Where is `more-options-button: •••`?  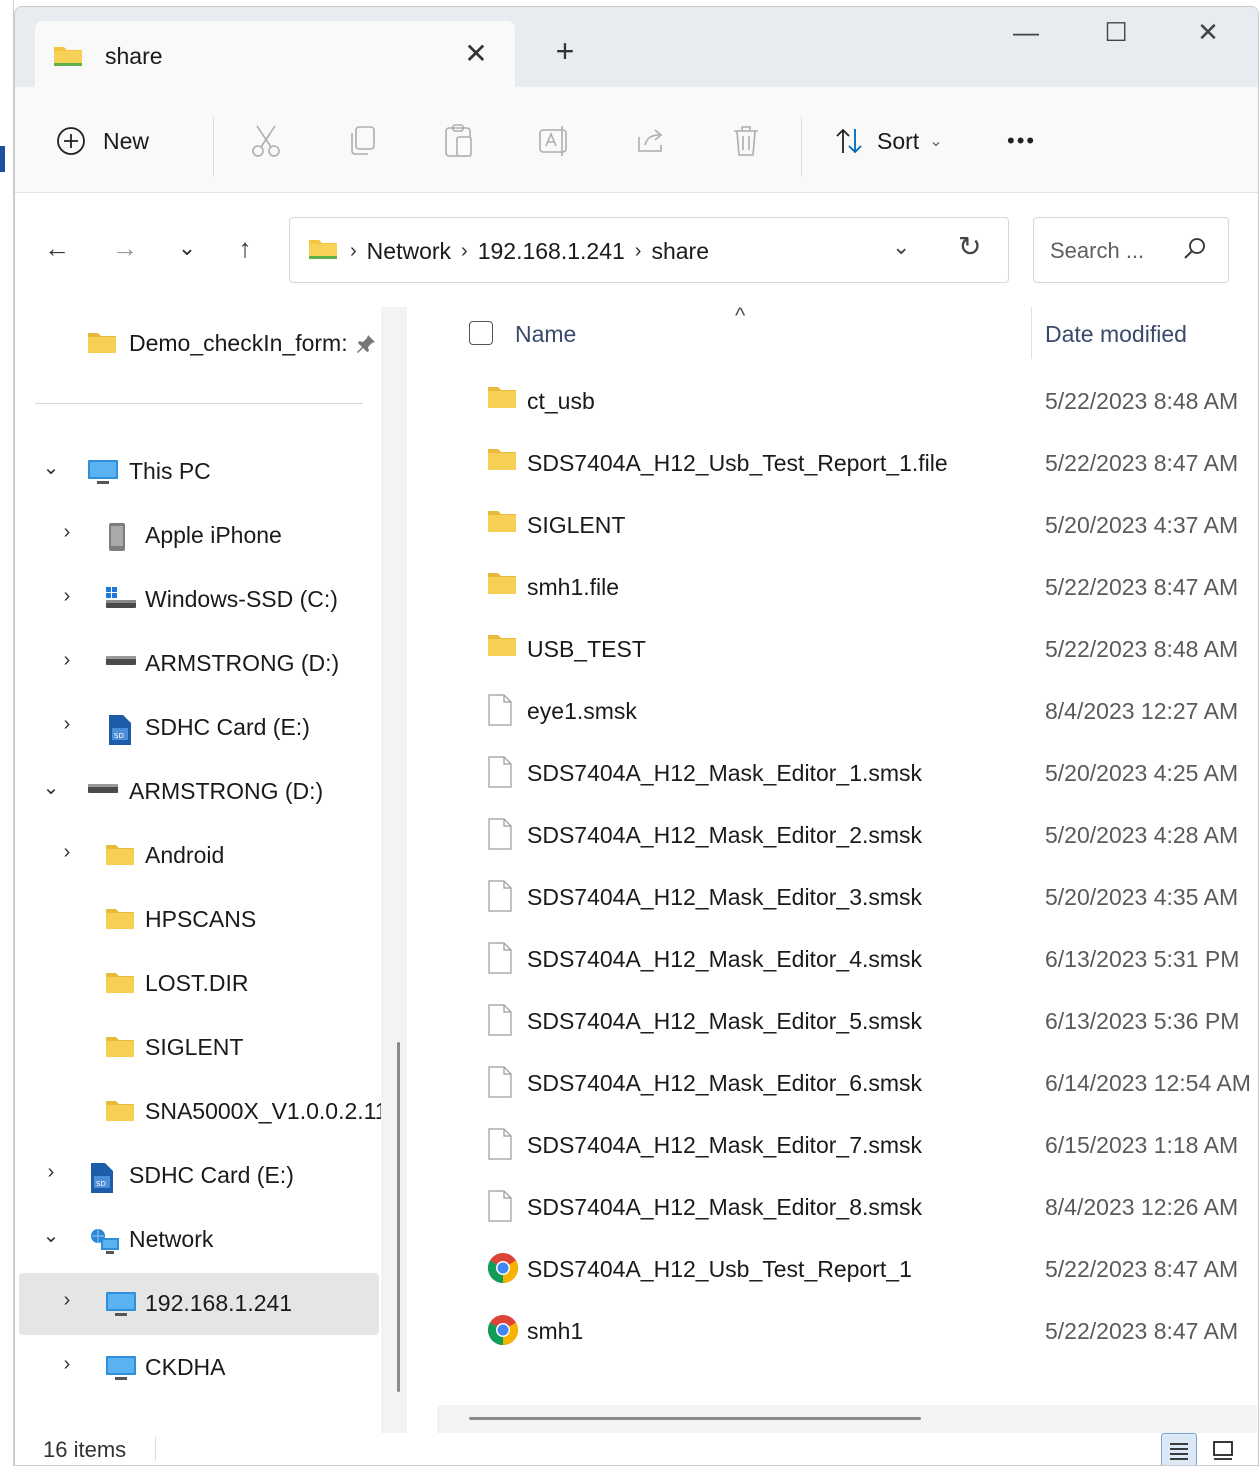 more-options-button: ••• is located at coordinates (1021, 141).